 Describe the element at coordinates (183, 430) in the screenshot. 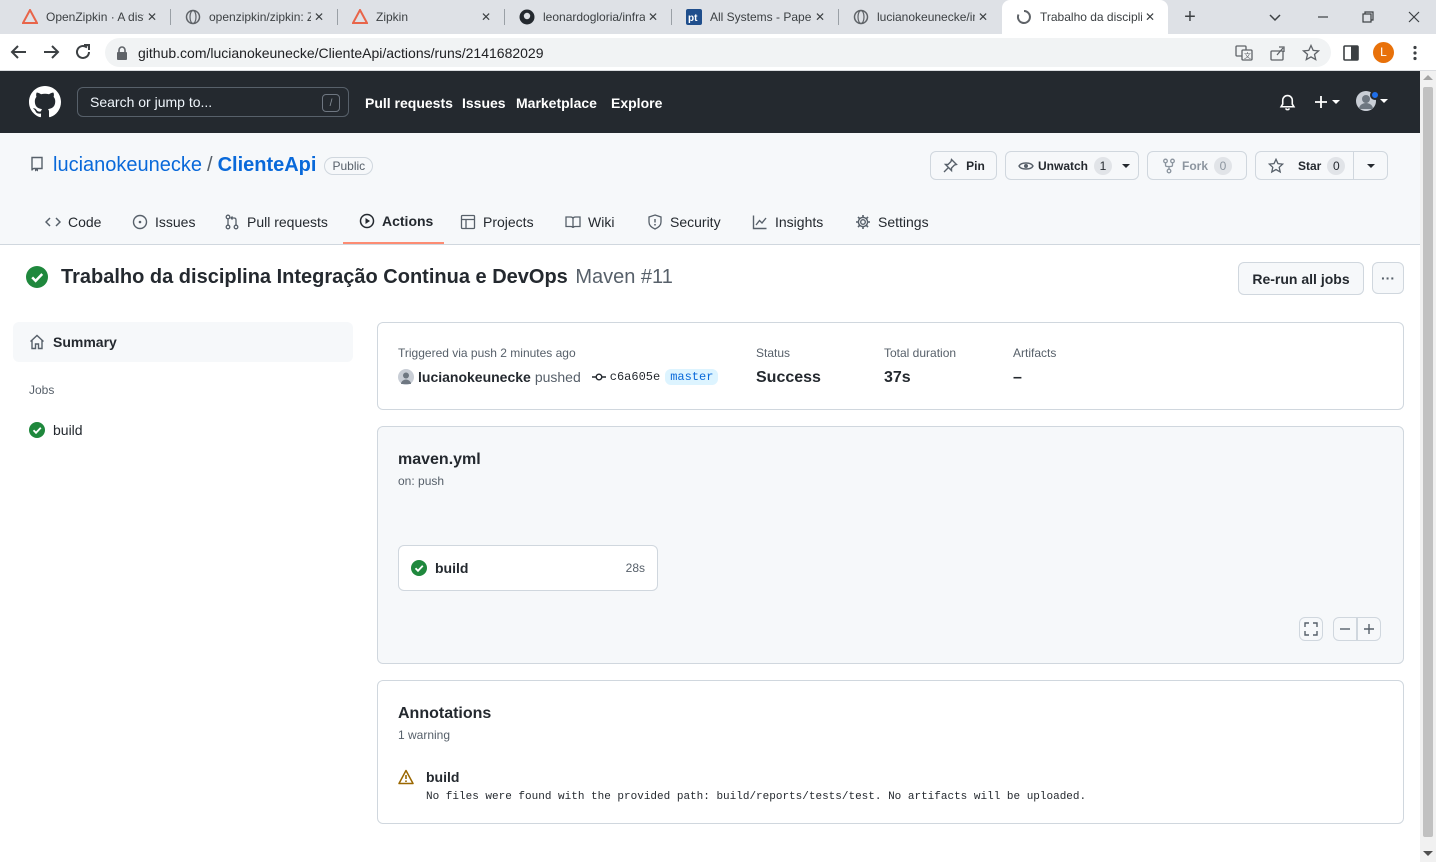

I see `sidebar-item-job: build` at that location.